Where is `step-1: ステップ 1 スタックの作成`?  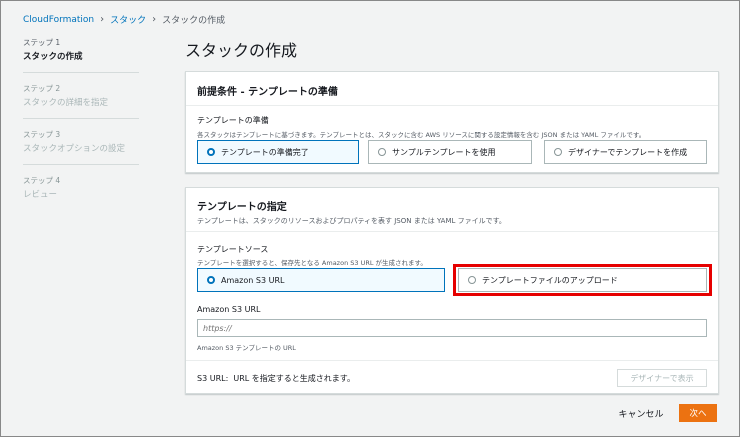
step-1: ステップ 1 スタックの作成 is located at coordinates (81, 55).